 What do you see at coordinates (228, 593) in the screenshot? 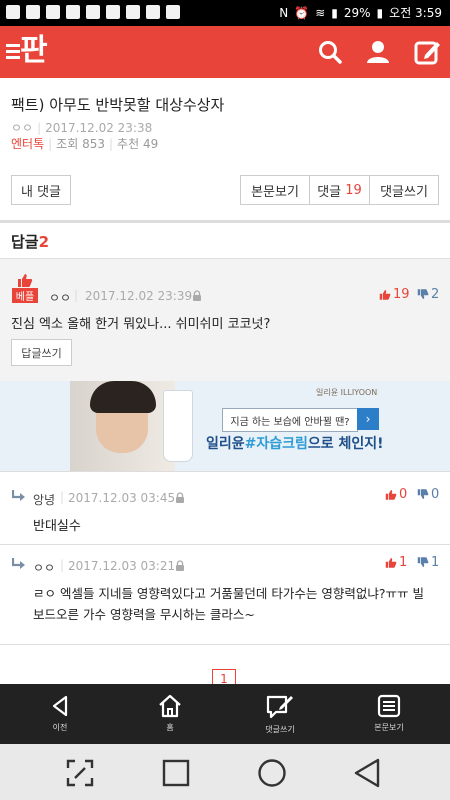
I see `comment-text-line: ㄹㅇ 엑셀들 지네들 영향력있다고 거품물던데 타가수는 영향력없냐?ㅠㅠ 빌` at bounding box center [228, 593].